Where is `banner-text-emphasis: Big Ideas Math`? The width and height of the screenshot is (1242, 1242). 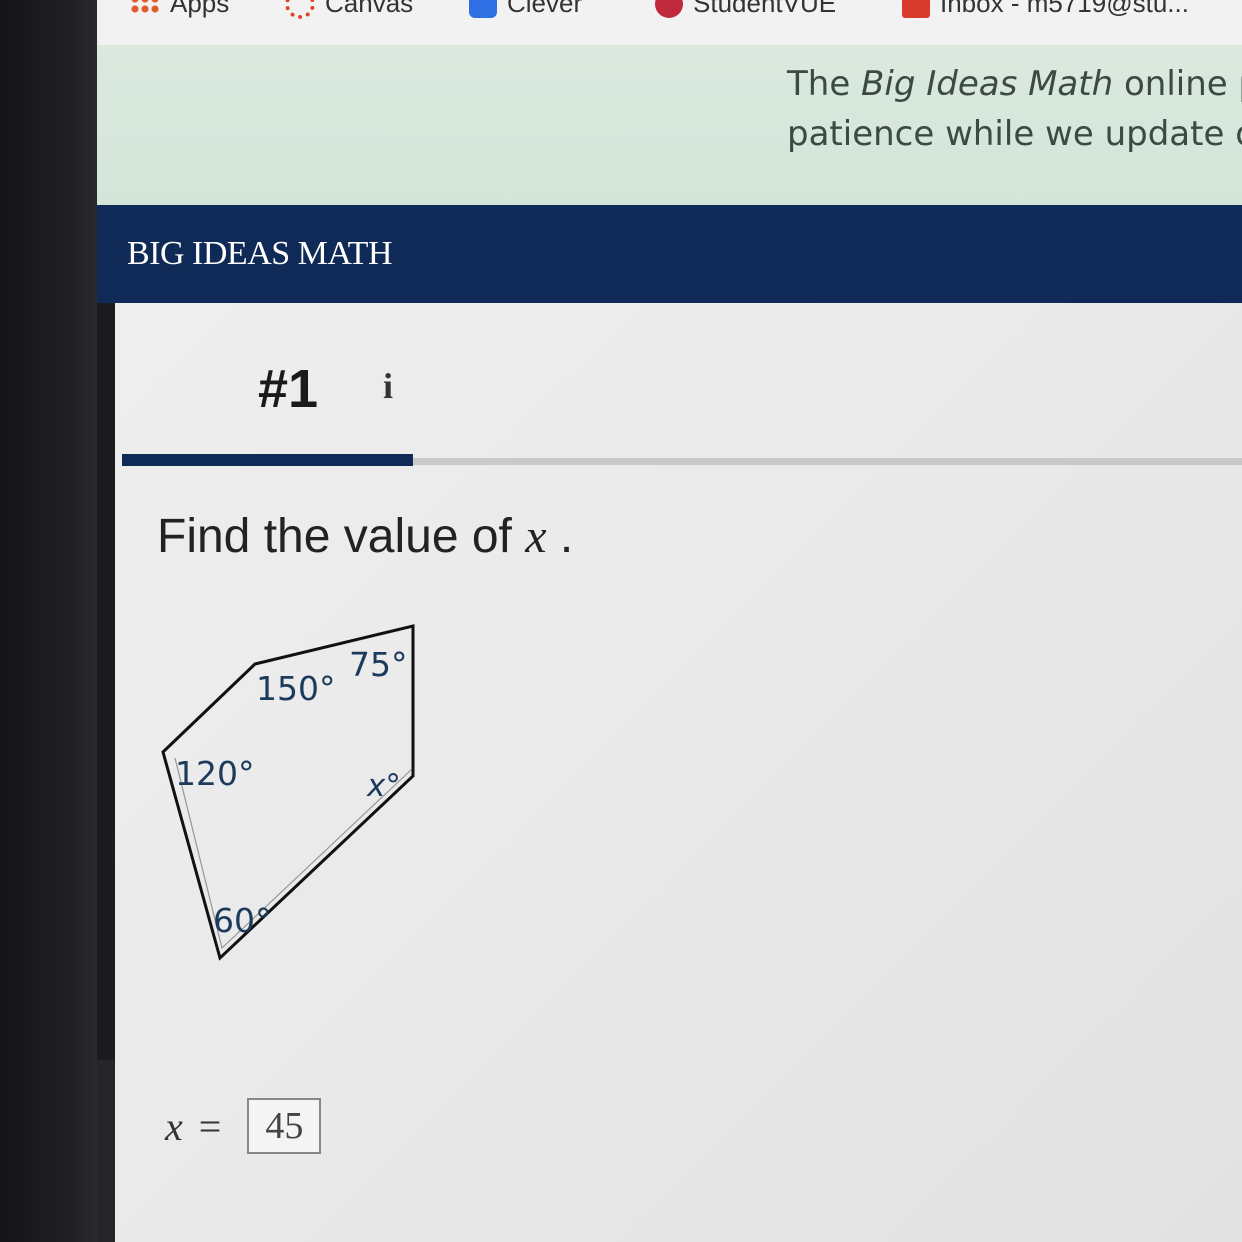
banner-text-emphasis: Big Ideas Math is located at coordinates (987, 84).